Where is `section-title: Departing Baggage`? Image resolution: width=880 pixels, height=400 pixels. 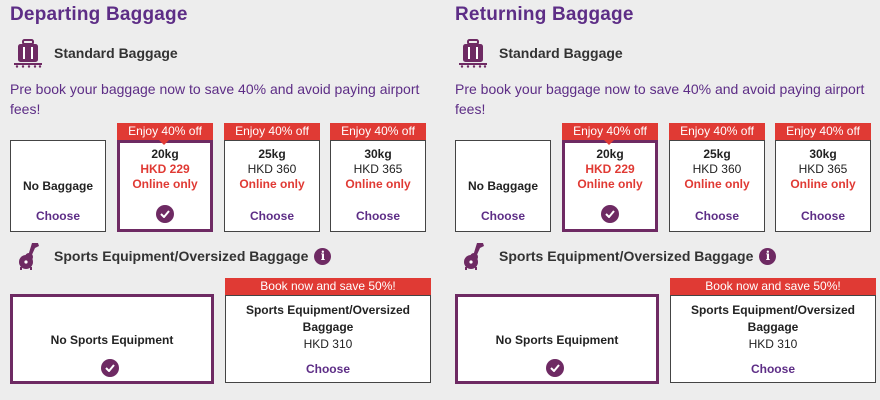
section-title: Departing Baggage is located at coordinates (99, 14).